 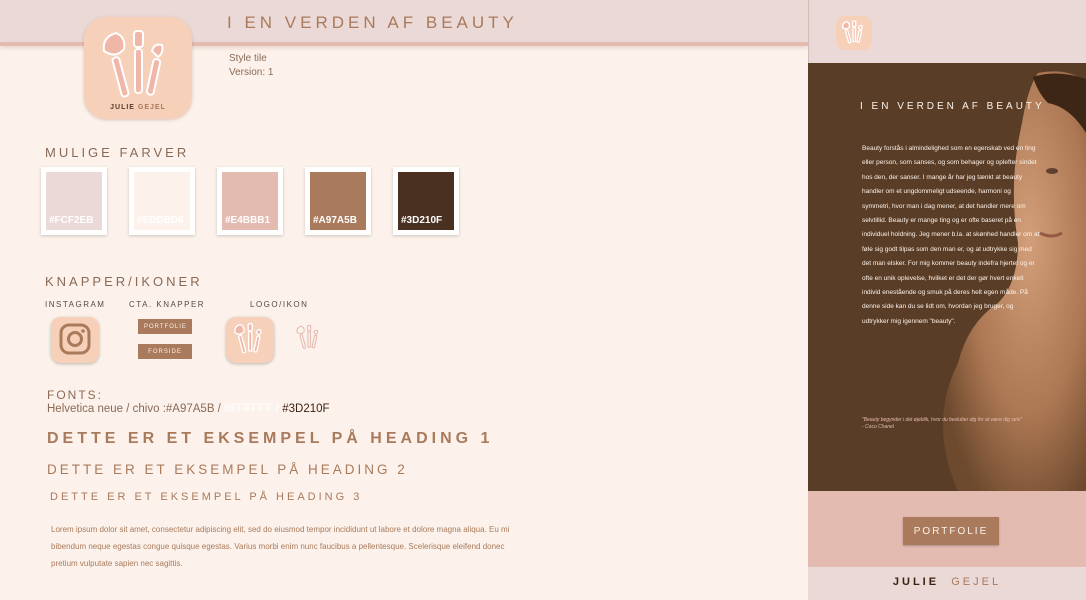 What do you see at coordinates (75, 304) in the screenshot?
I see `instagram-label: INSTAGRAM` at bounding box center [75, 304].